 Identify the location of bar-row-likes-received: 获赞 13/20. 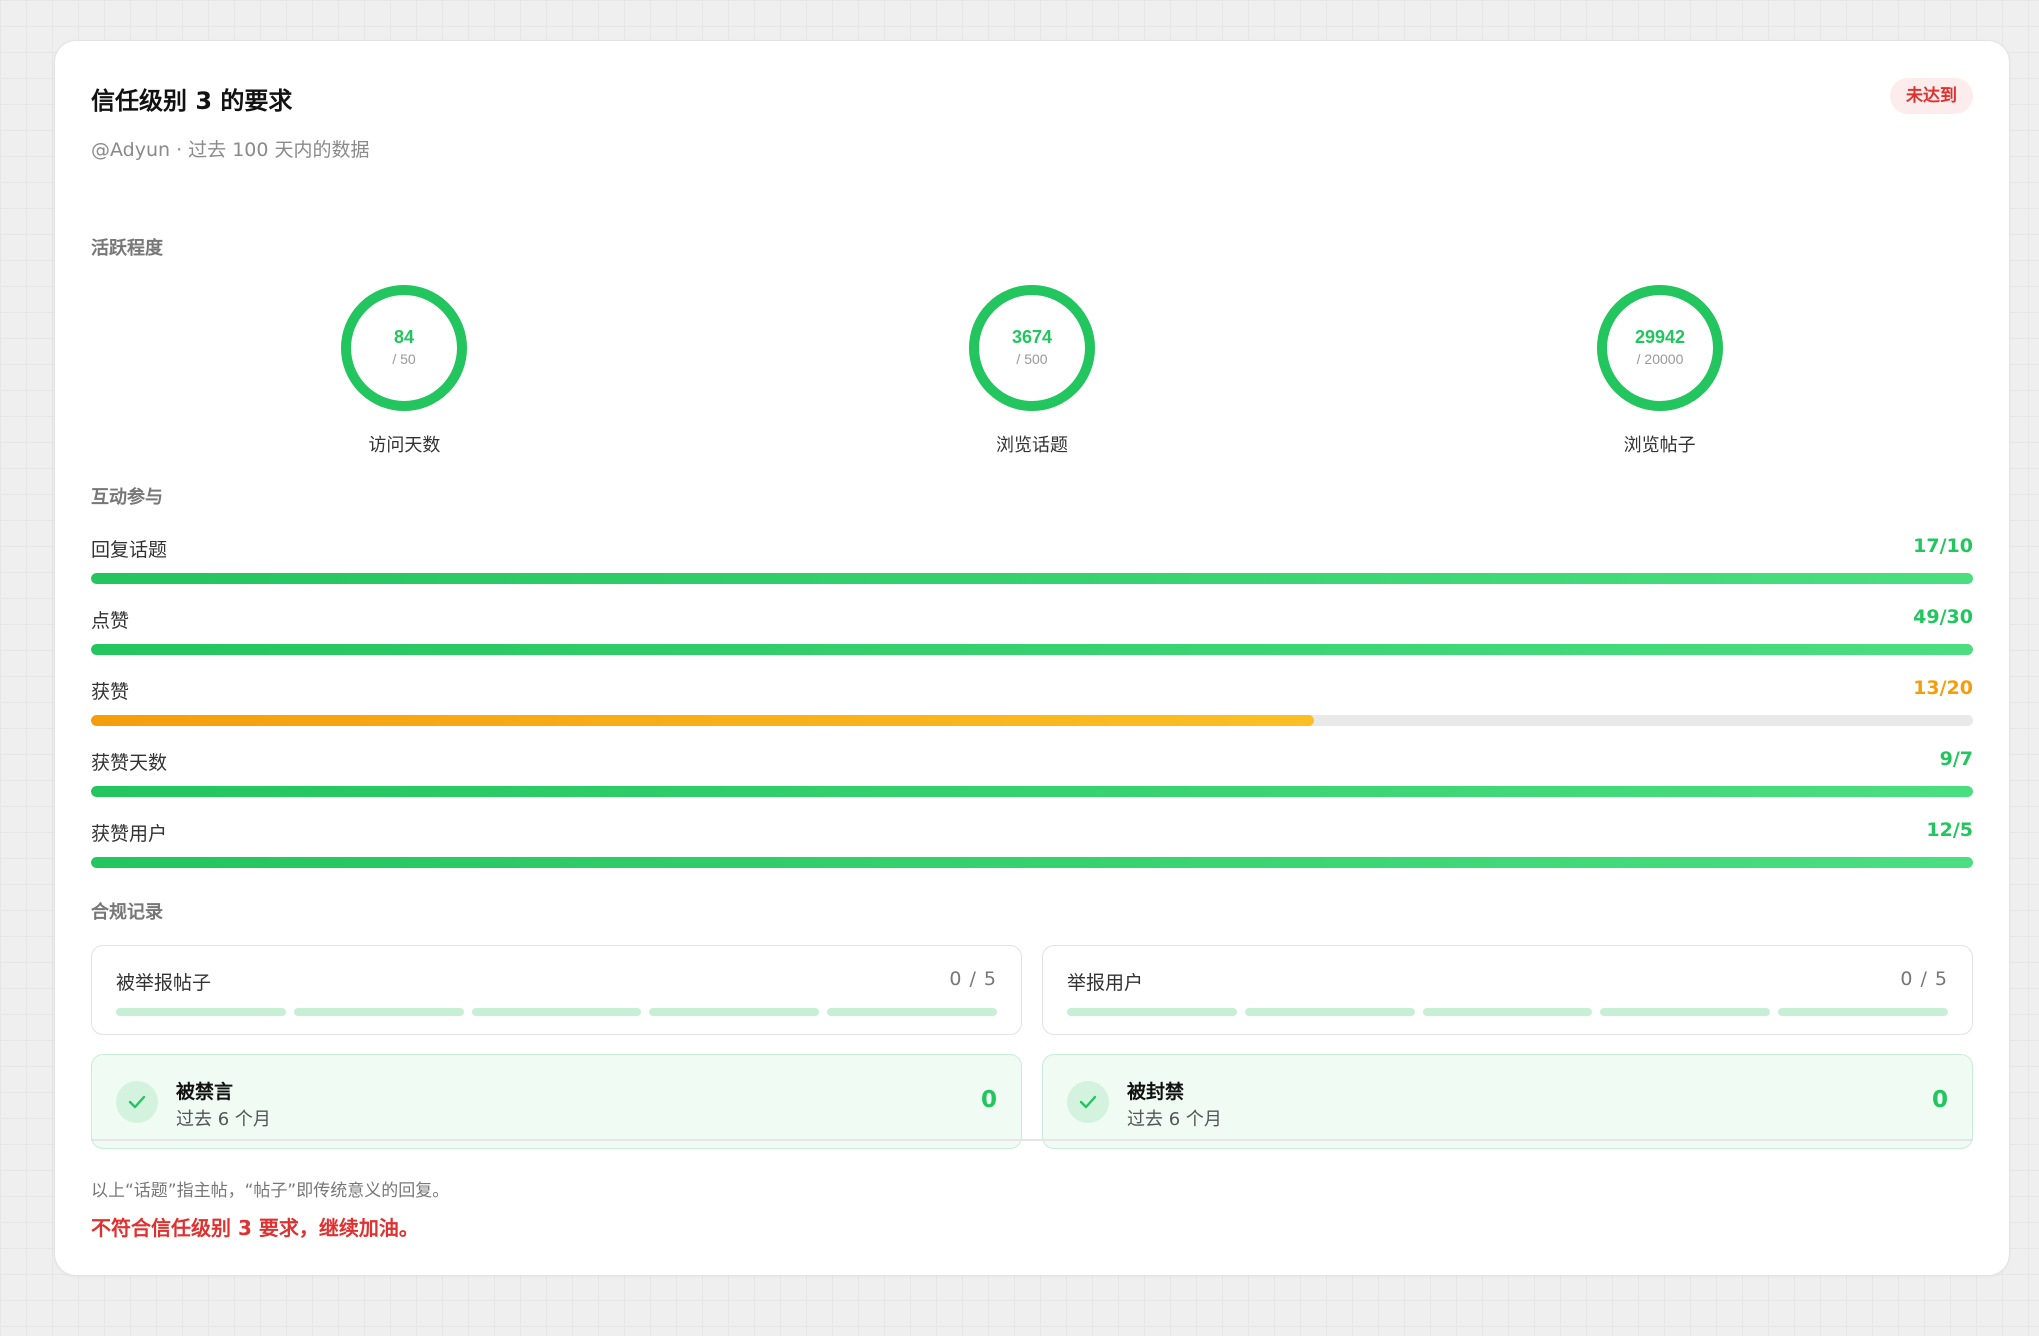
(1032, 707).